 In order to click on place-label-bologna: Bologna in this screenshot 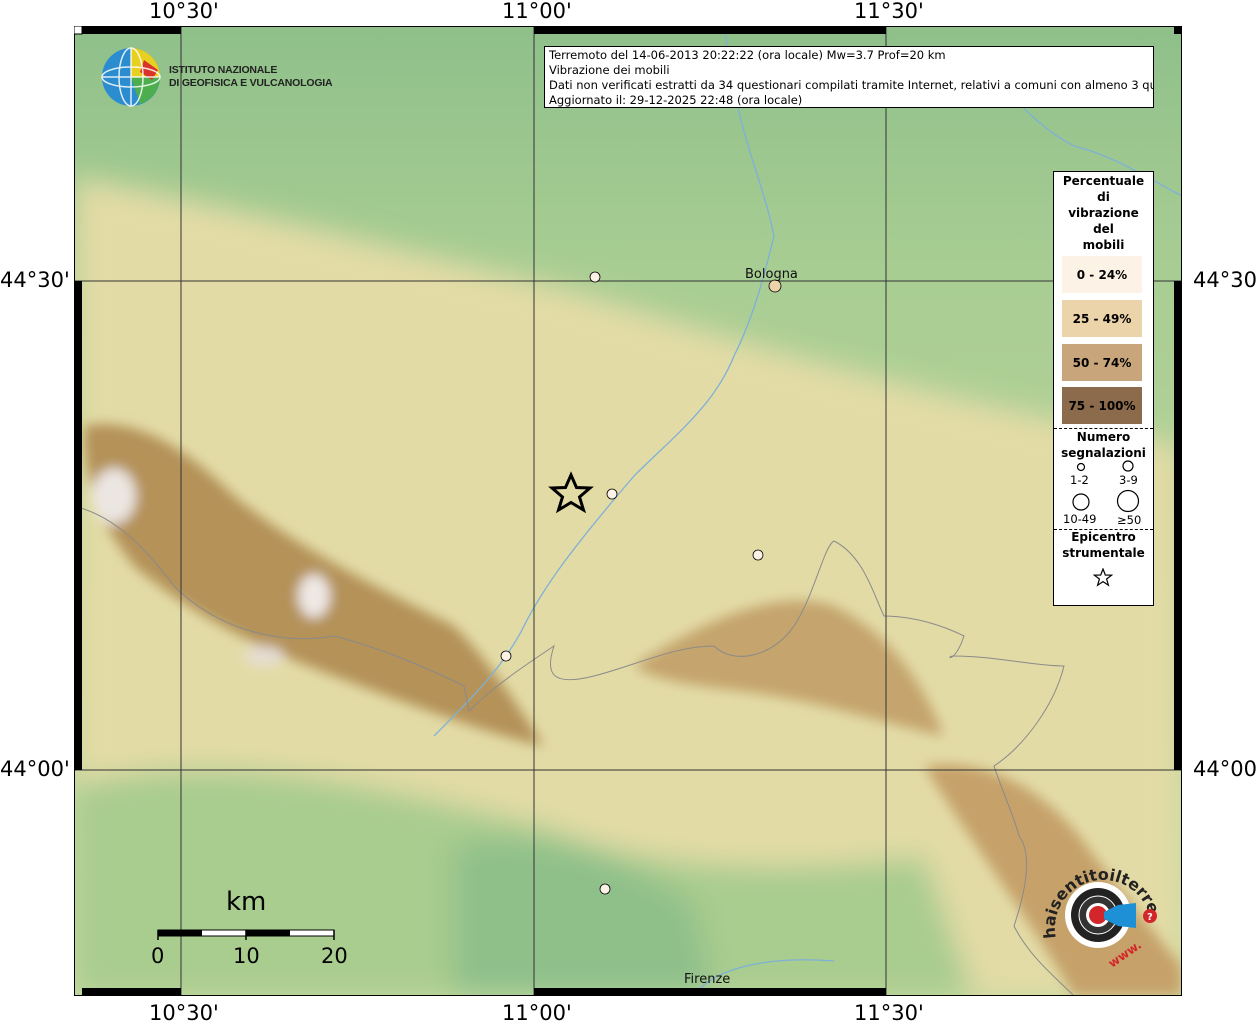, I will do `click(771, 274)`.